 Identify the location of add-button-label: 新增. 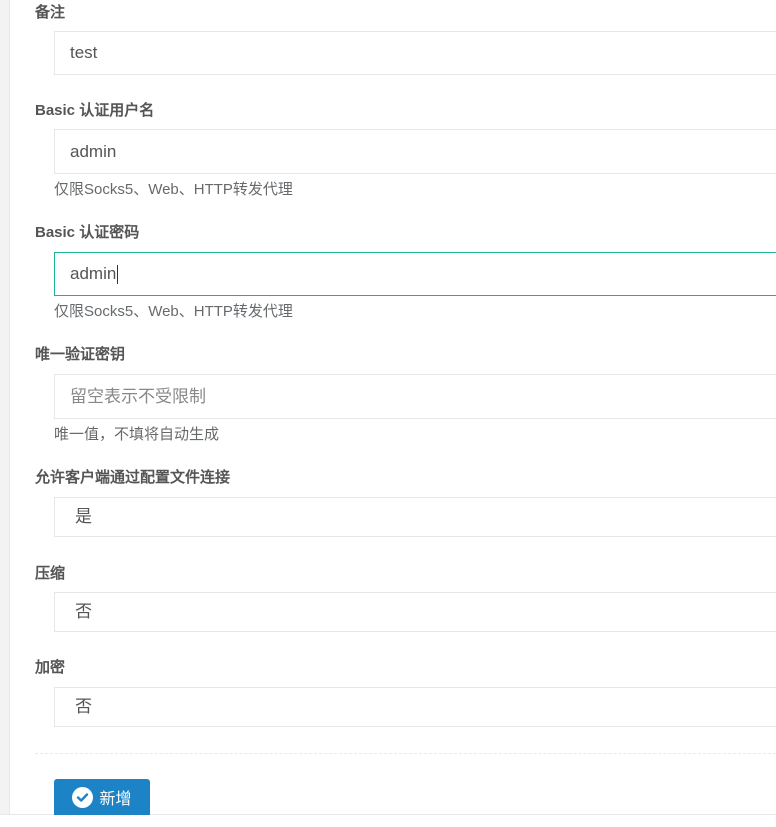
(115, 799).